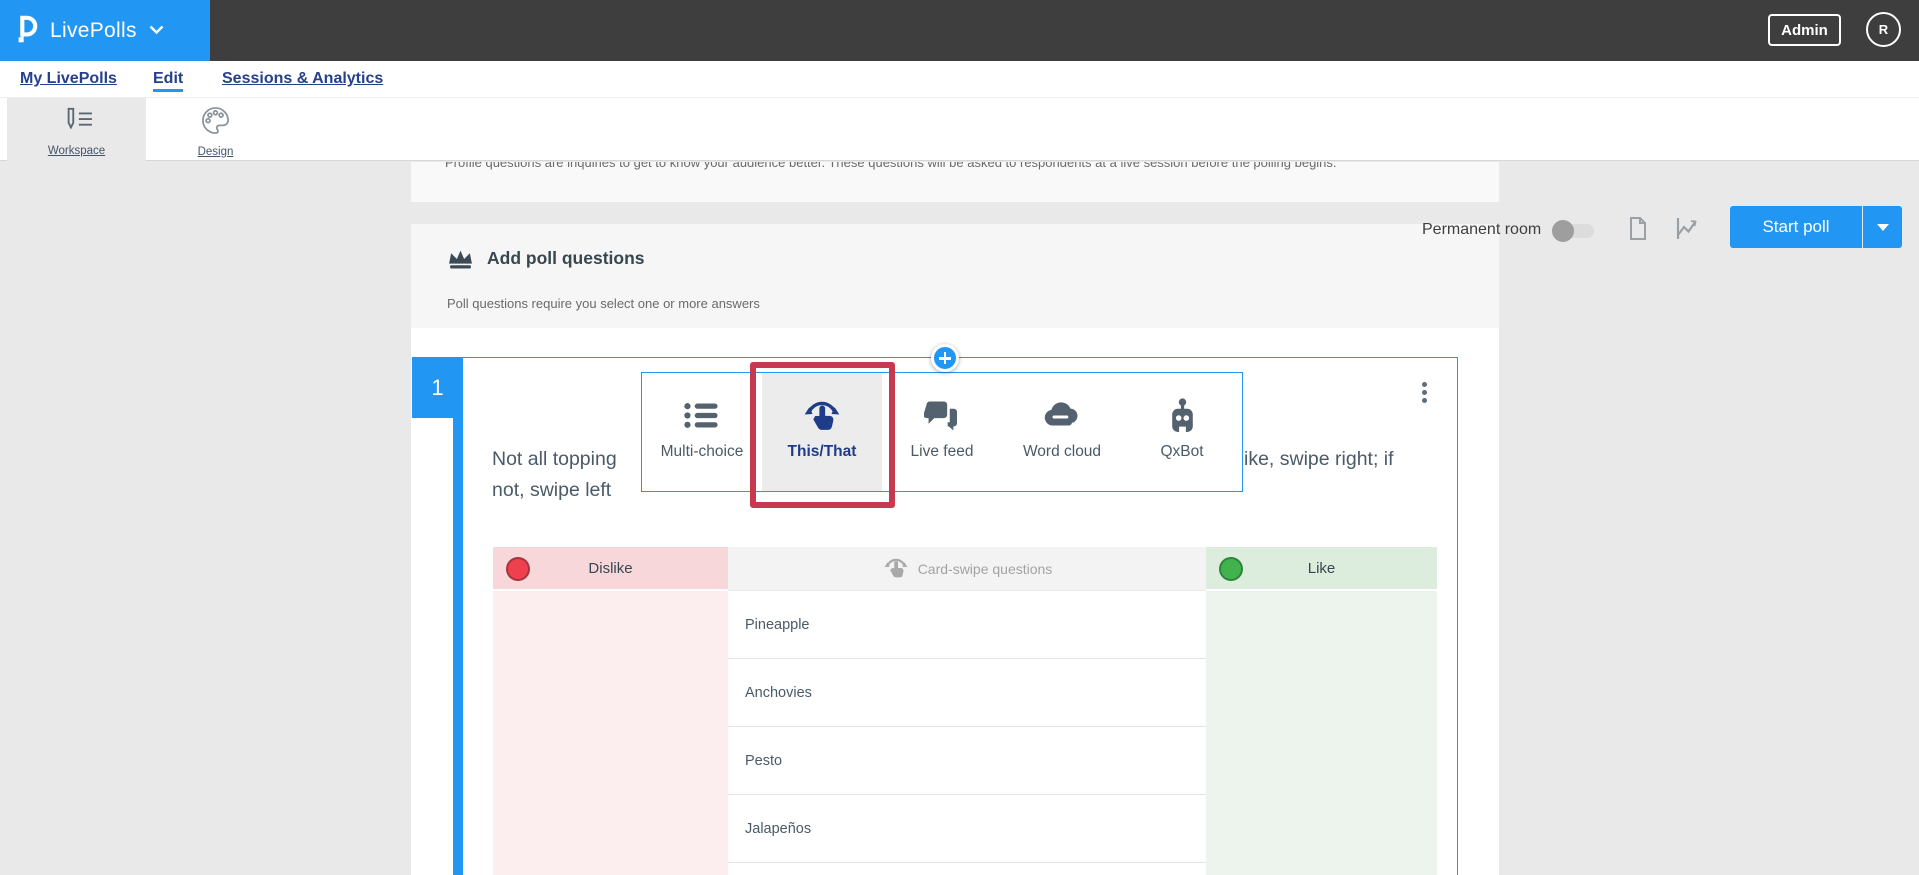 The image size is (1919, 875). What do you see at coordinates (1482, 229) in the screenshot?
I see `permanent-room-label: Permanent room` at bounding box center [1482, 229].